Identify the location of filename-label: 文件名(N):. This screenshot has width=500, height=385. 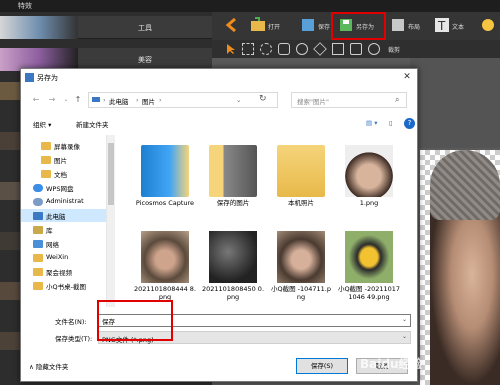
(71, 322).